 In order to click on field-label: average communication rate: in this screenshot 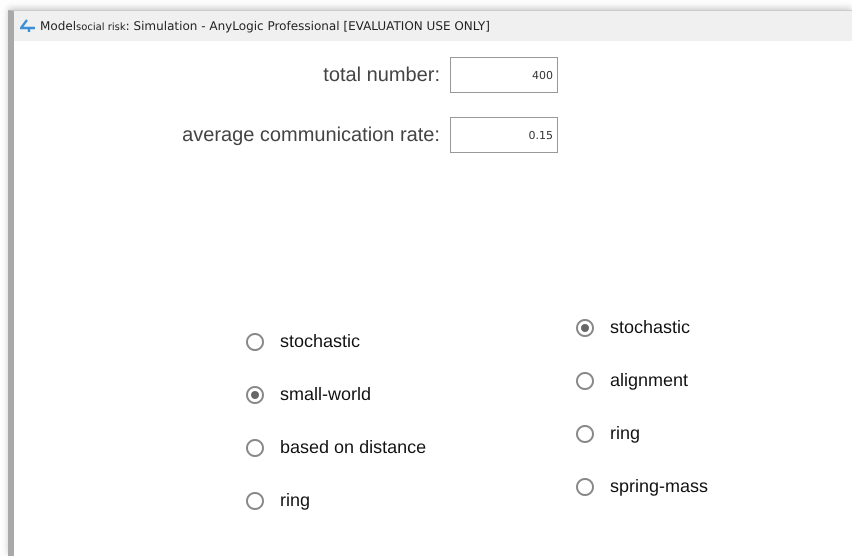, I will do `click(311, 135)`.